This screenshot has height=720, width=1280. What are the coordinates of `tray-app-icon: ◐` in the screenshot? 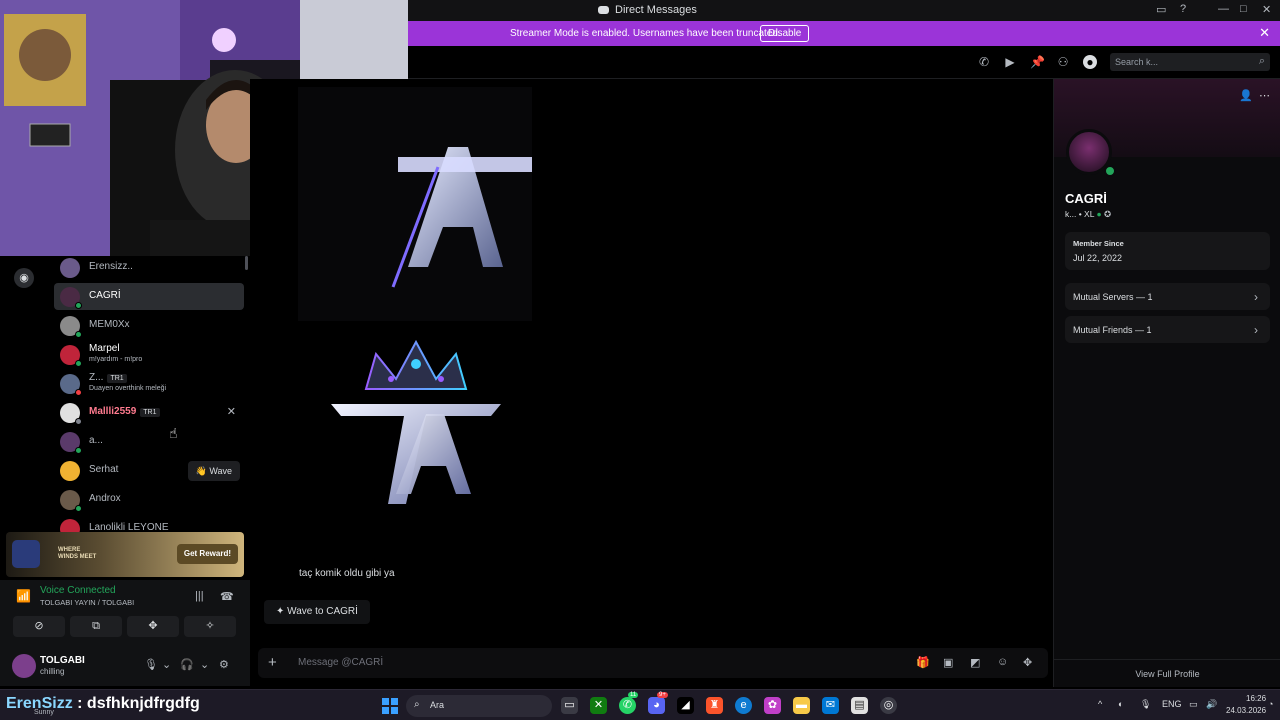 It's located at (1120, 704).